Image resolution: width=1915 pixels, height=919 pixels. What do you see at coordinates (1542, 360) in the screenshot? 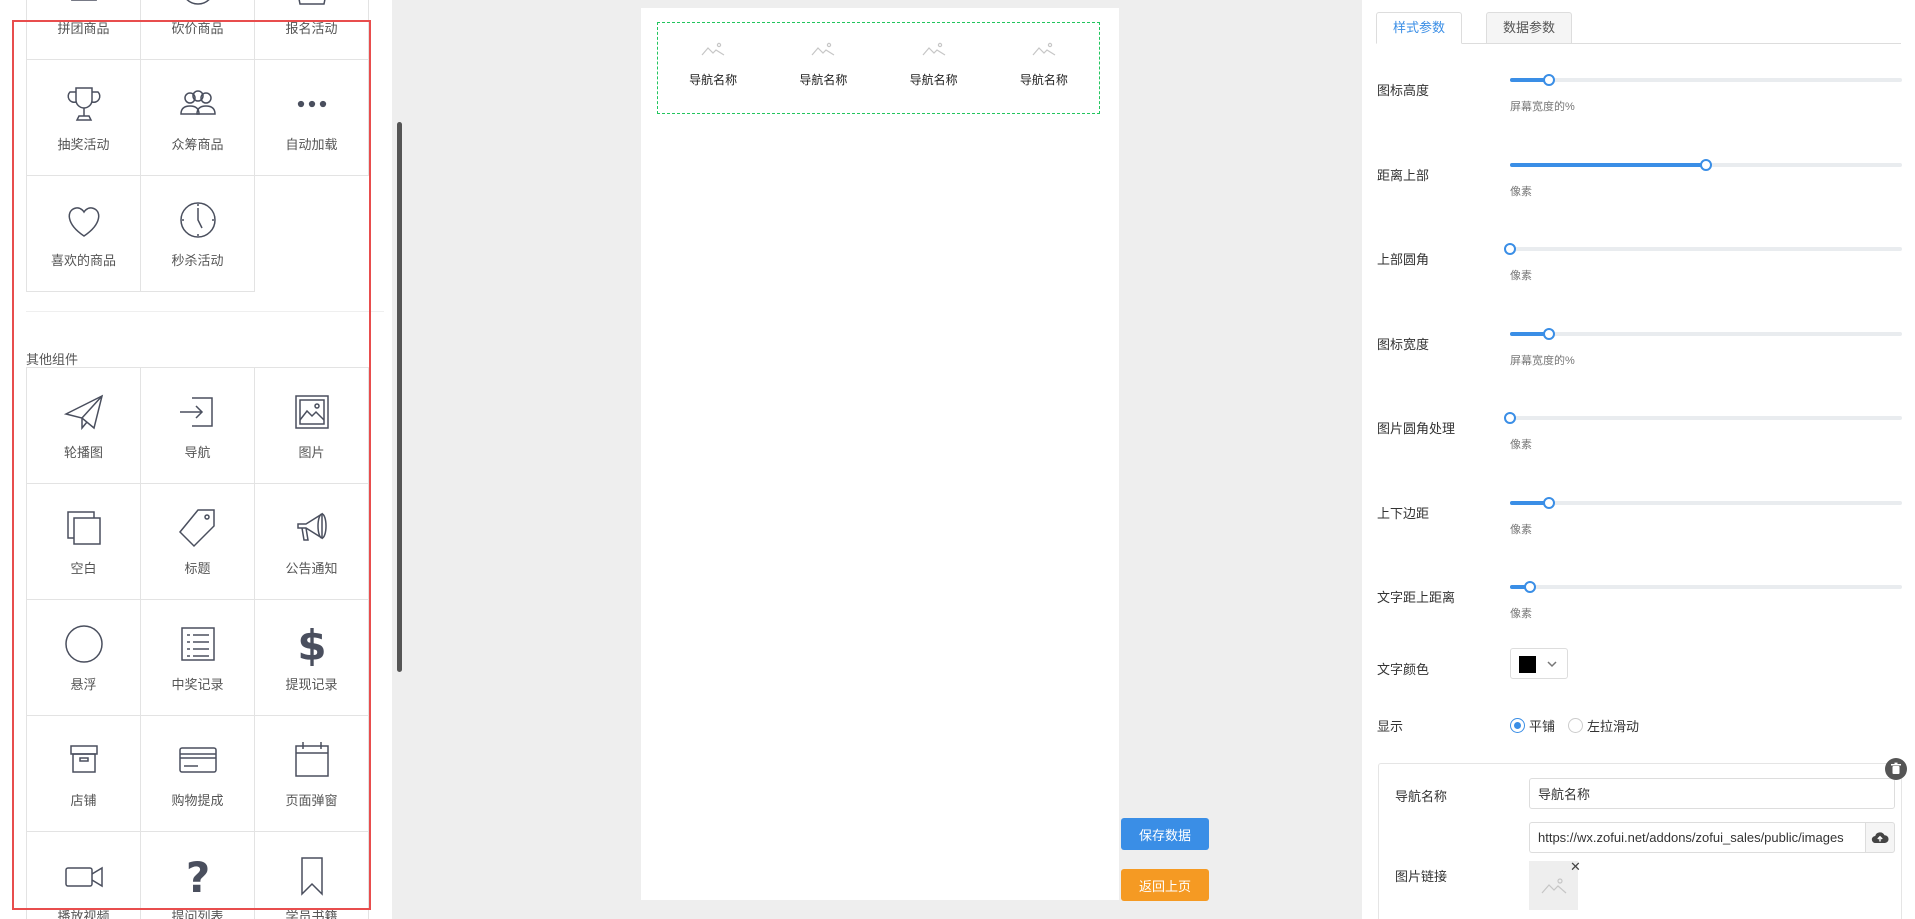
I see `slider-unit: 屏幕宽度的%` at bounding box center [1542, 360].